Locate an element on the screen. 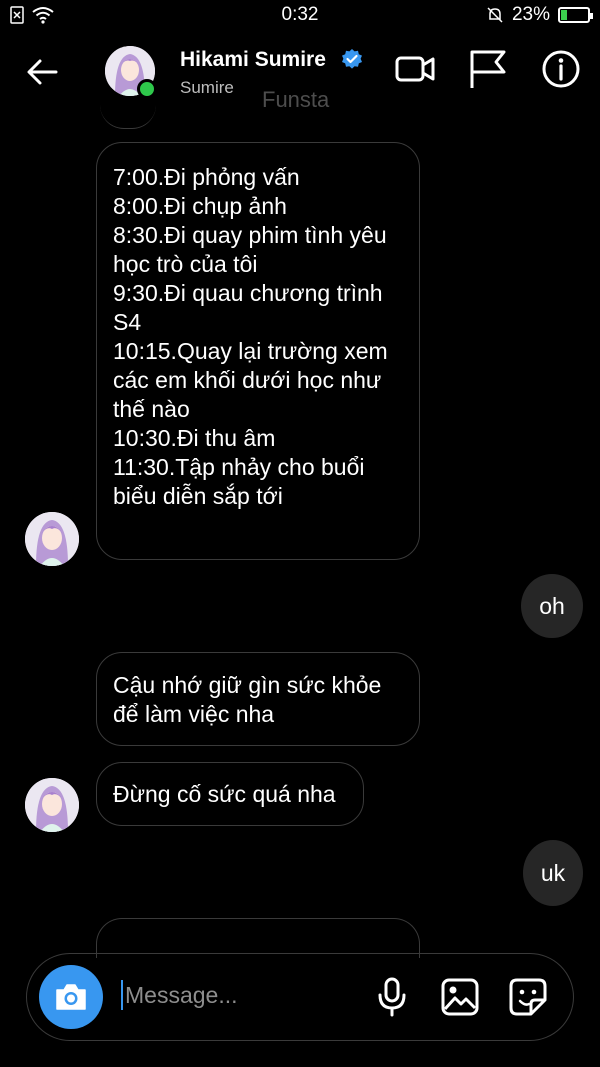 Image resolution: width=600 pixels, height=1067 pixels. camera-button is located at coordinates (71, 997).